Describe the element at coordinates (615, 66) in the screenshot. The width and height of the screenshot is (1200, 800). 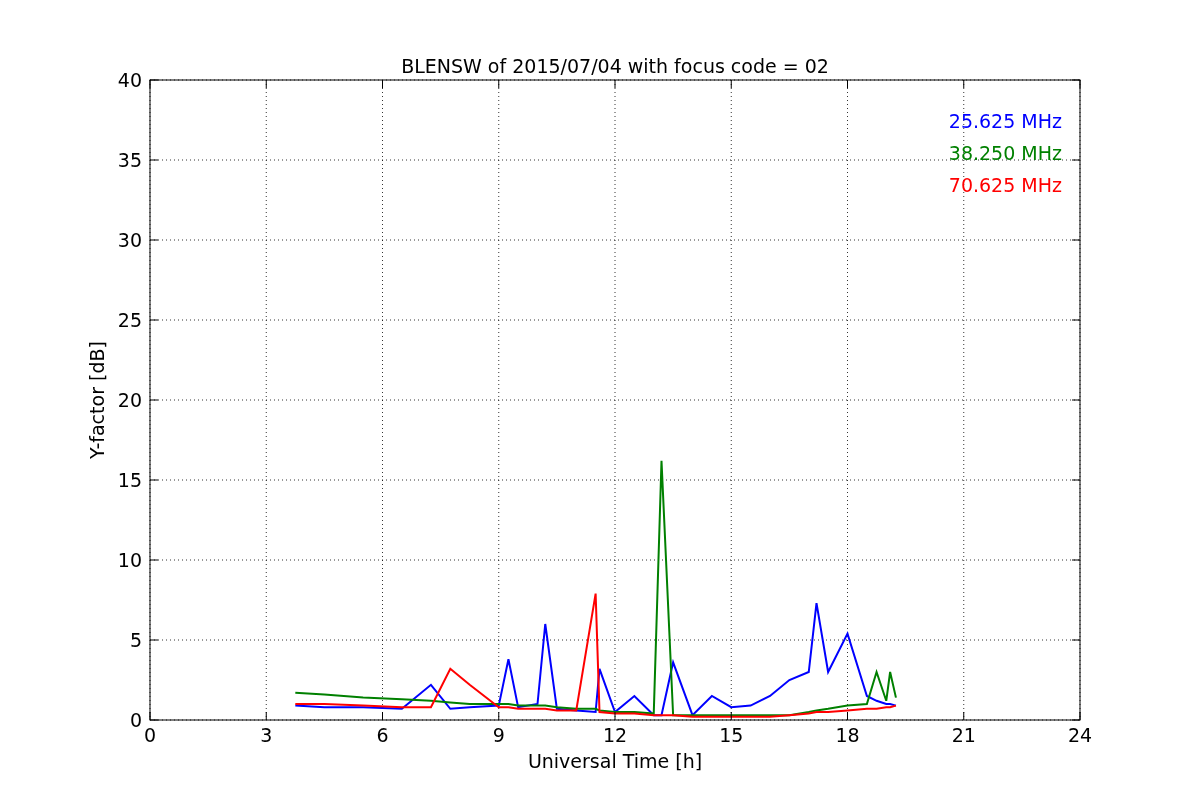
I see `chart-title: BLENSW of 2015/07/04 with focus code = 02` at that location.